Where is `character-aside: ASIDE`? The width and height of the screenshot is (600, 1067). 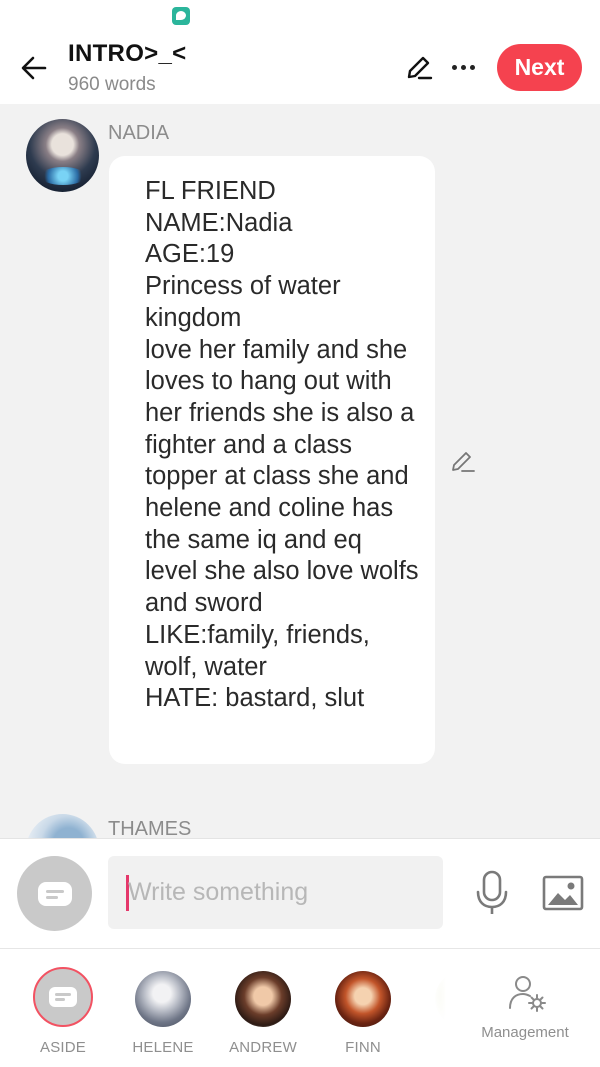
character-aside: ASIDE is located at coordinates (63, 1014).